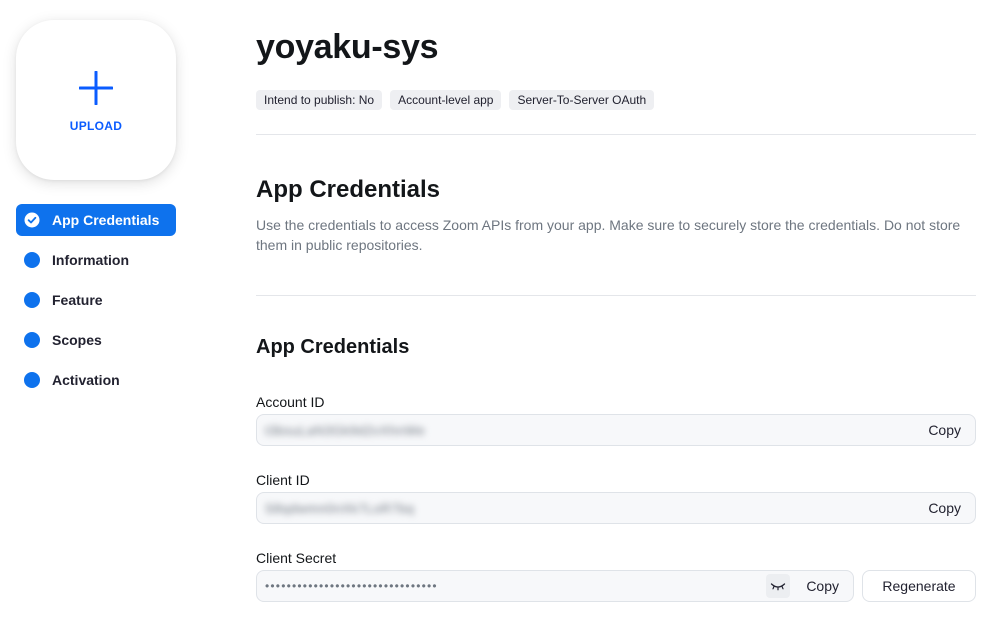 Image resolution: width=1001 pixels, height=637 pixels. Describe the element at coordinates (555, 586) in the screenshot. I see `client-secret-field: •••••••••••••••••••••••••••••••• Copy` at that location.